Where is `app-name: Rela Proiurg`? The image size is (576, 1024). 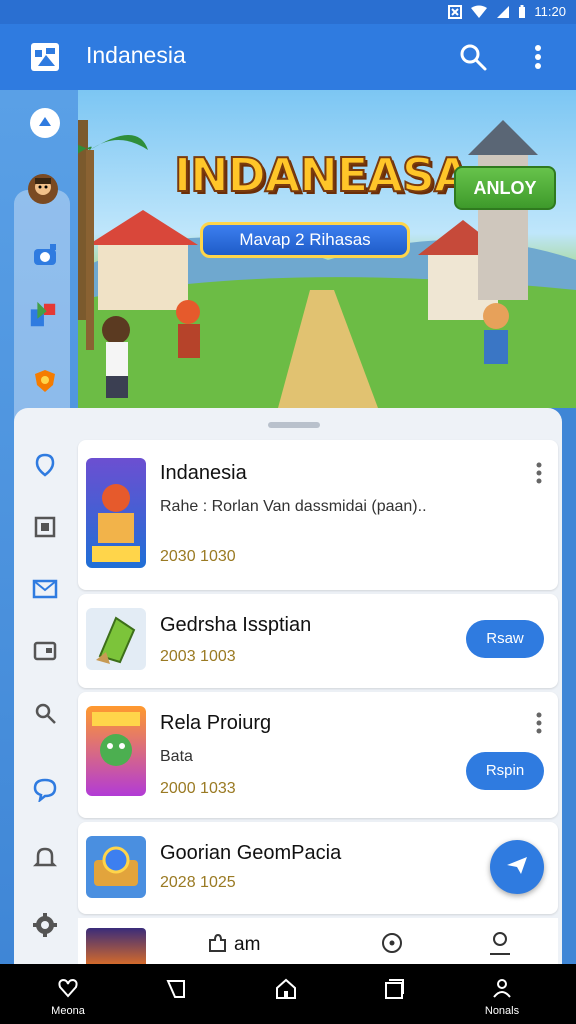
app-name: Rela Proiurg is located at coordinates (216, 723).